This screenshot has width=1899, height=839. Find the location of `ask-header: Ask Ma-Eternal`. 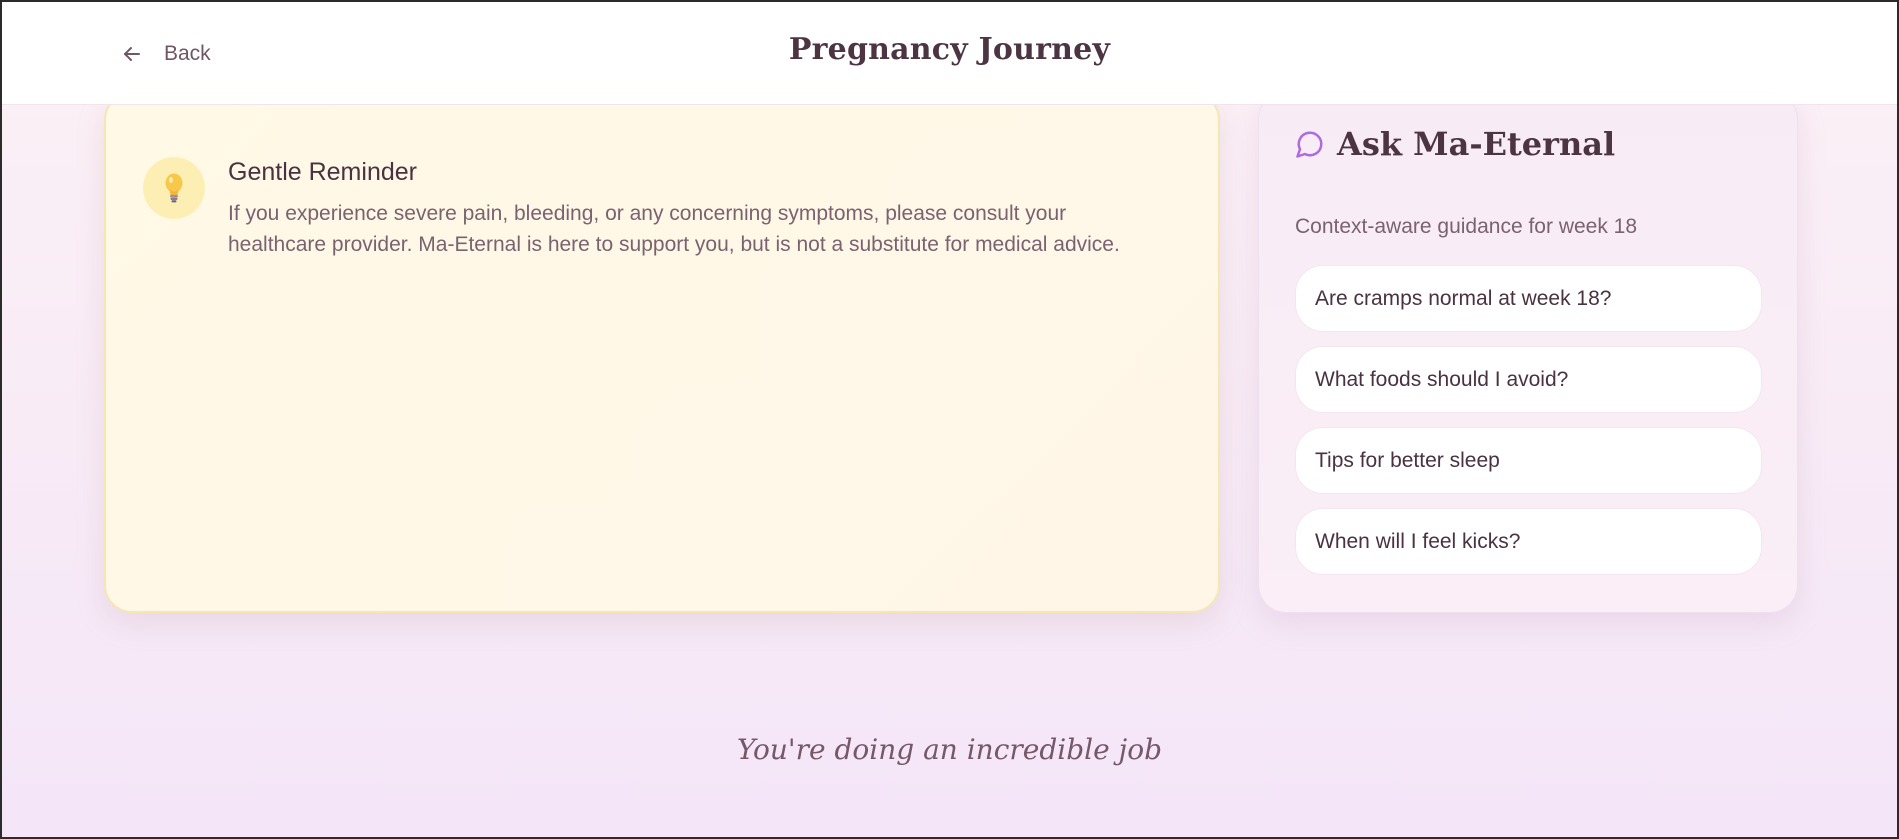

ask-header: Ask Ma-Eternal is located at coordinates (1455, 144).